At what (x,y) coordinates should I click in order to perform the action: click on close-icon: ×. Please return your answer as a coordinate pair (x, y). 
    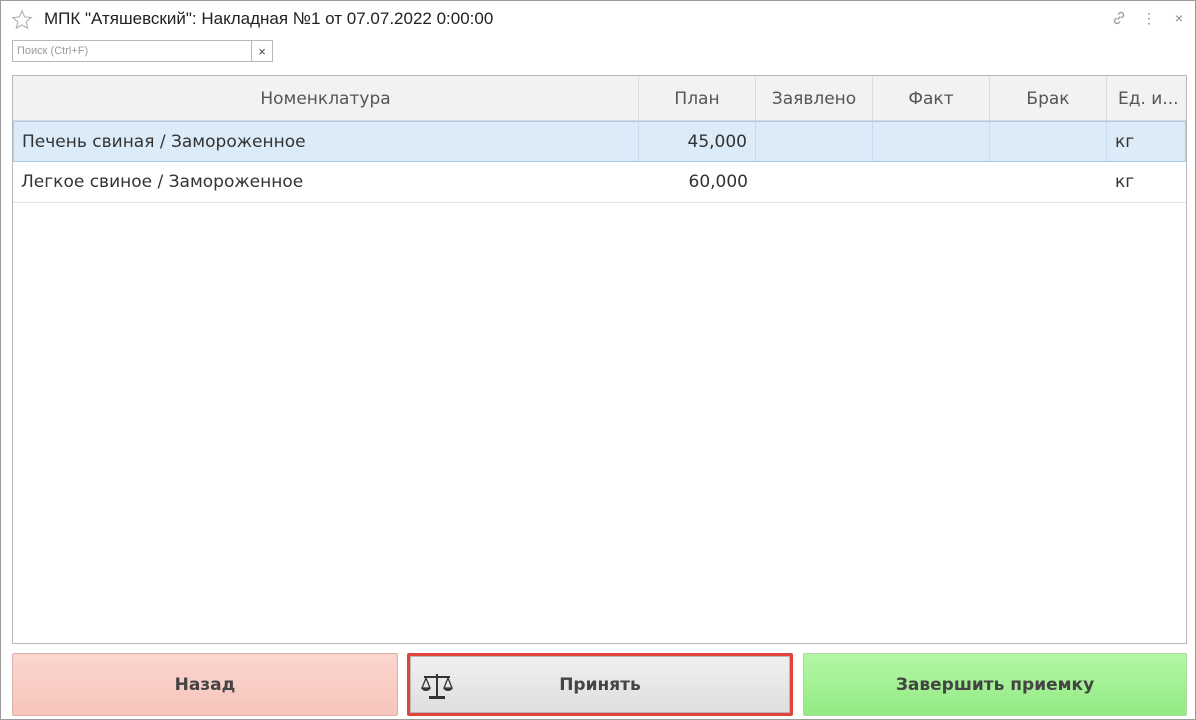
    Looking at the image, I should click on (1179, 18).